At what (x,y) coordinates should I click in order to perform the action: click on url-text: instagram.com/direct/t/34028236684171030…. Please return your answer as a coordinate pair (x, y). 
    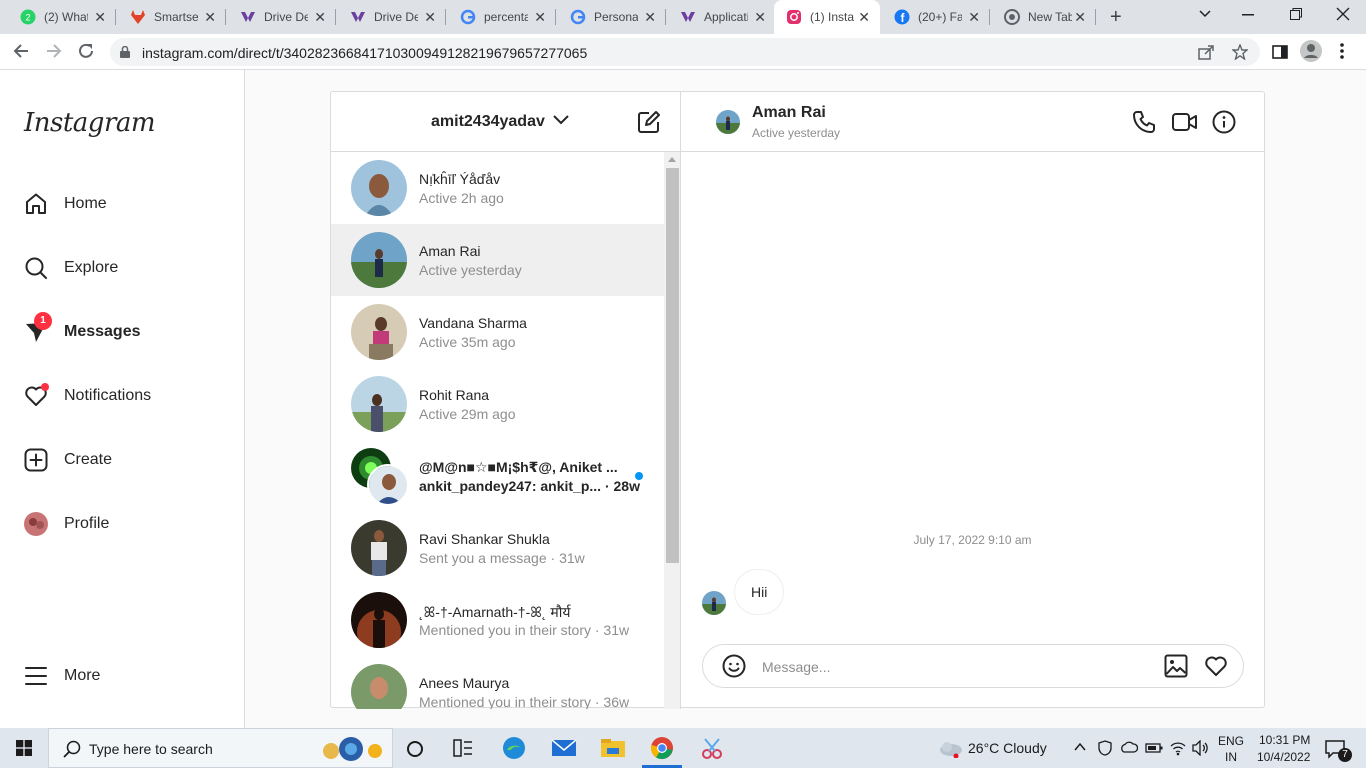
    Looking at the image, I should click on (365, 53).